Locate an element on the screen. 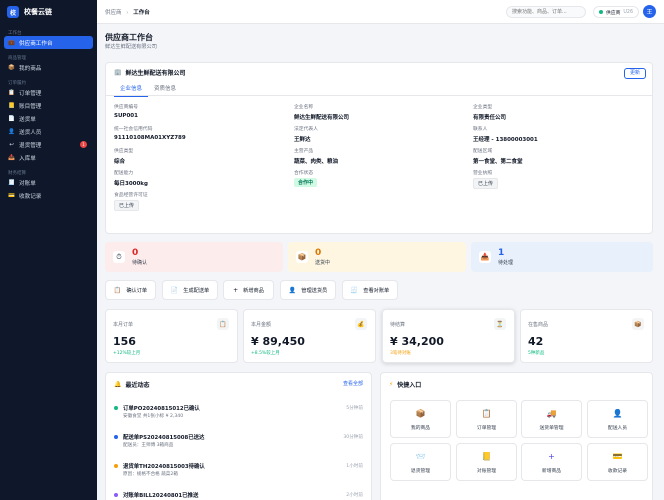  quick-action-label: 确认订单 is located at coordinates (137, 290).